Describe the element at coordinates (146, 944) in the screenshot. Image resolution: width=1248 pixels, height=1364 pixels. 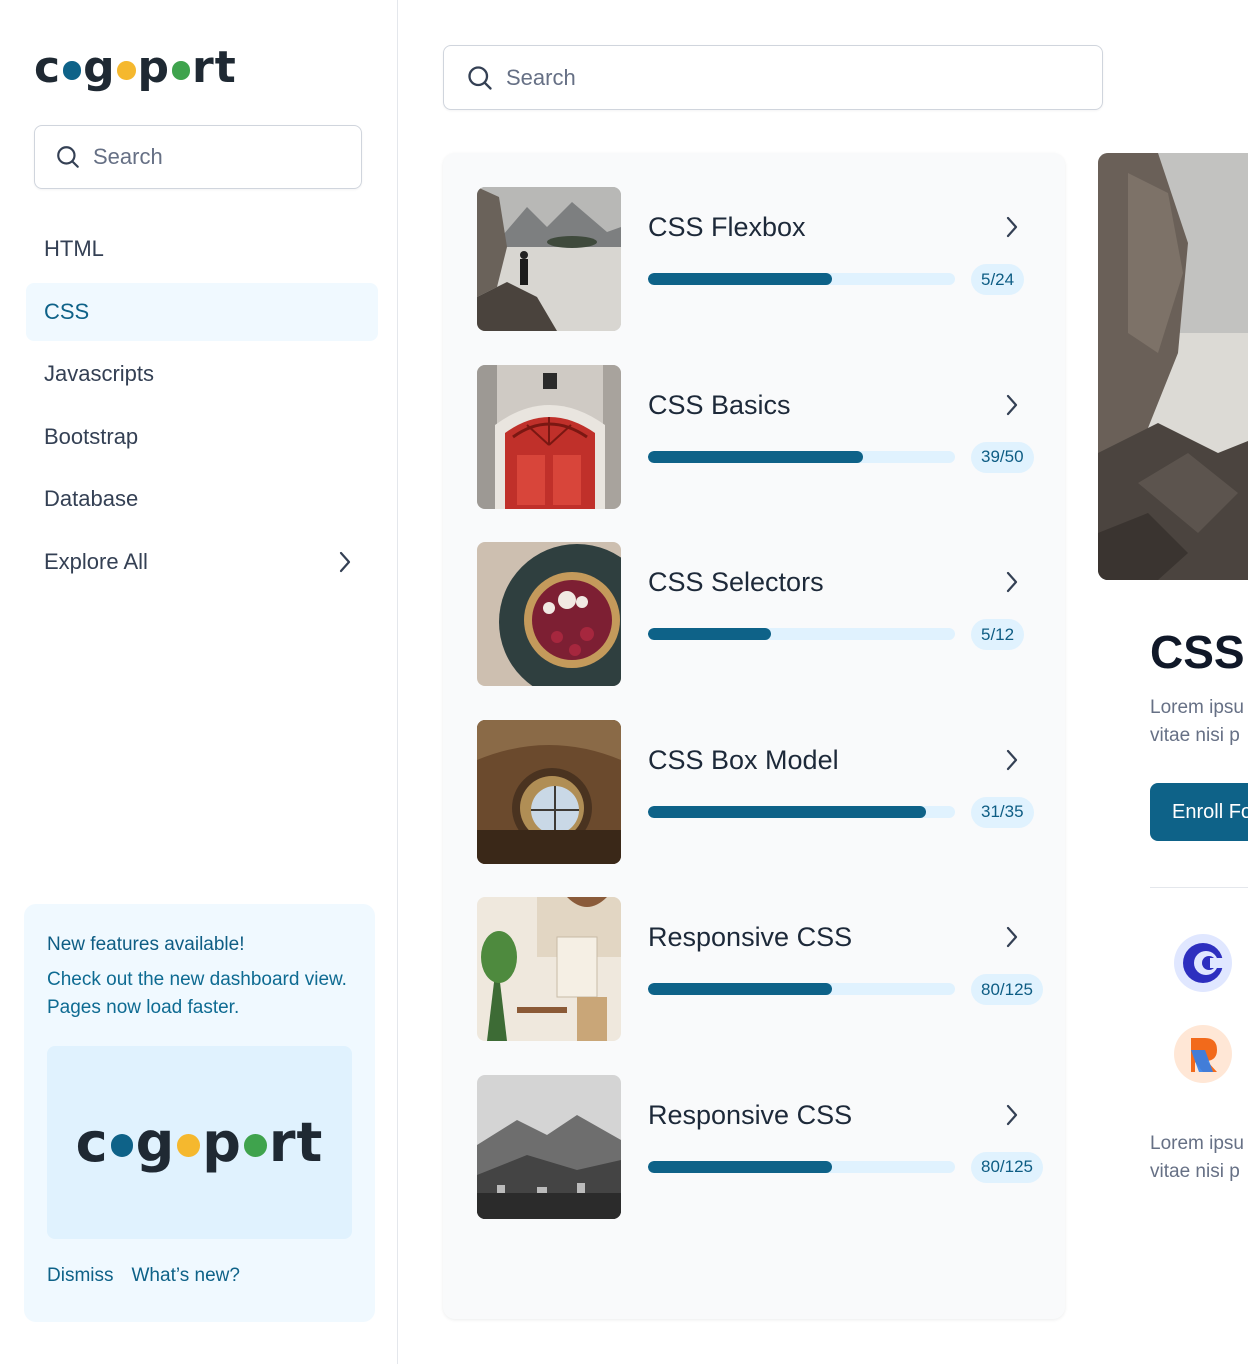
I see `notice-title: New features available!` at that location.